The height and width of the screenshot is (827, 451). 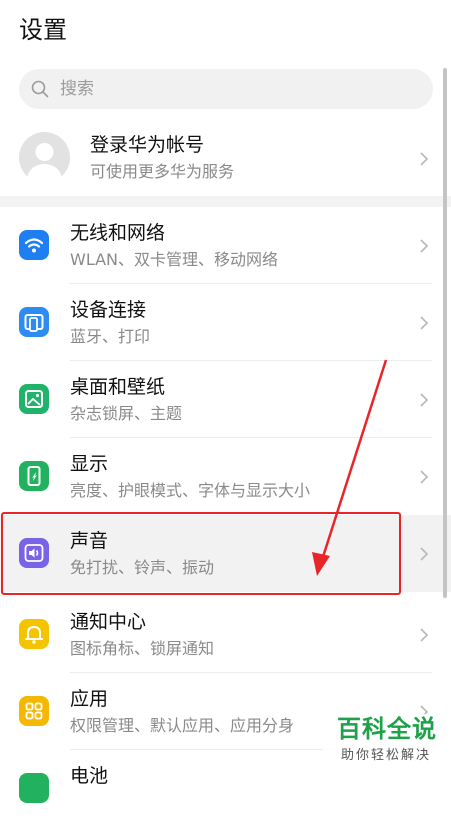 I want to click on scrollbar, so click(x=445, y=333).